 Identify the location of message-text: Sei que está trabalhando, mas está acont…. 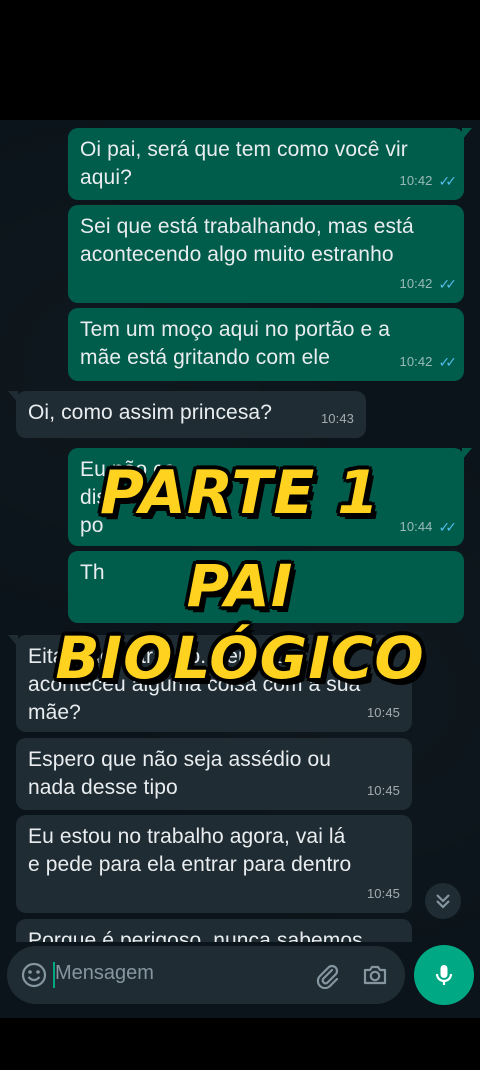
(247, 240).